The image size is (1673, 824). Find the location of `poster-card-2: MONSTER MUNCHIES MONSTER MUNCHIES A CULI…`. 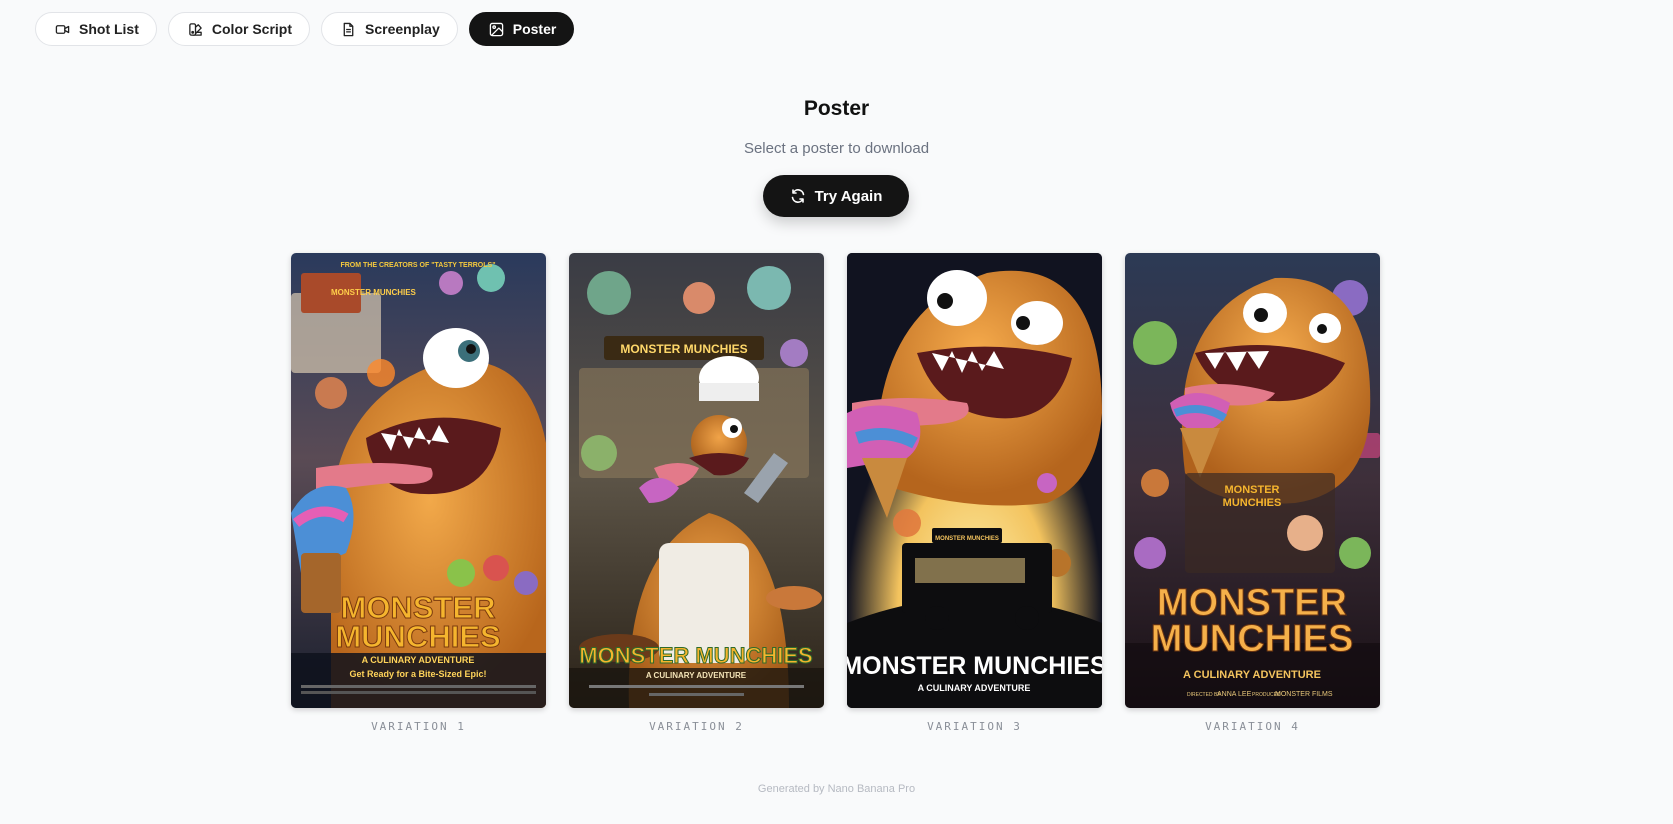

poster-card-2: MONSTER MUNCHIES MONSTER MUNCHIES A CULI… is located at coordinates (696, 493).